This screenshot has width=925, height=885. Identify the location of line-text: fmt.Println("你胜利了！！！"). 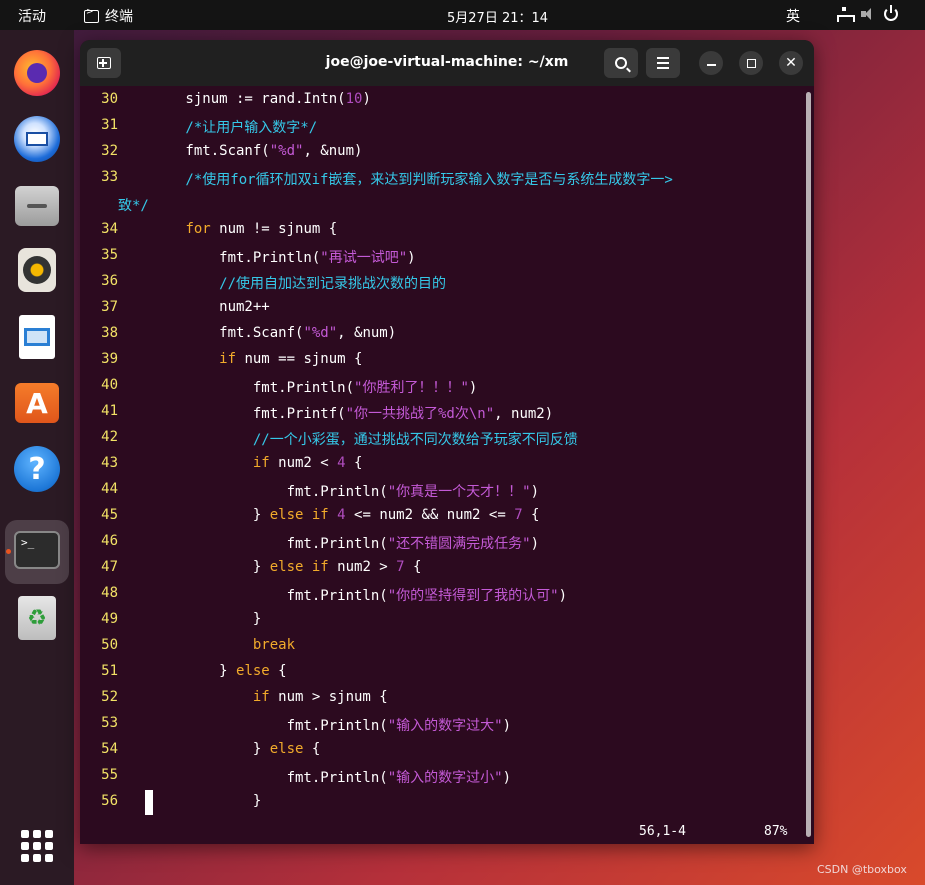
(297, 387).